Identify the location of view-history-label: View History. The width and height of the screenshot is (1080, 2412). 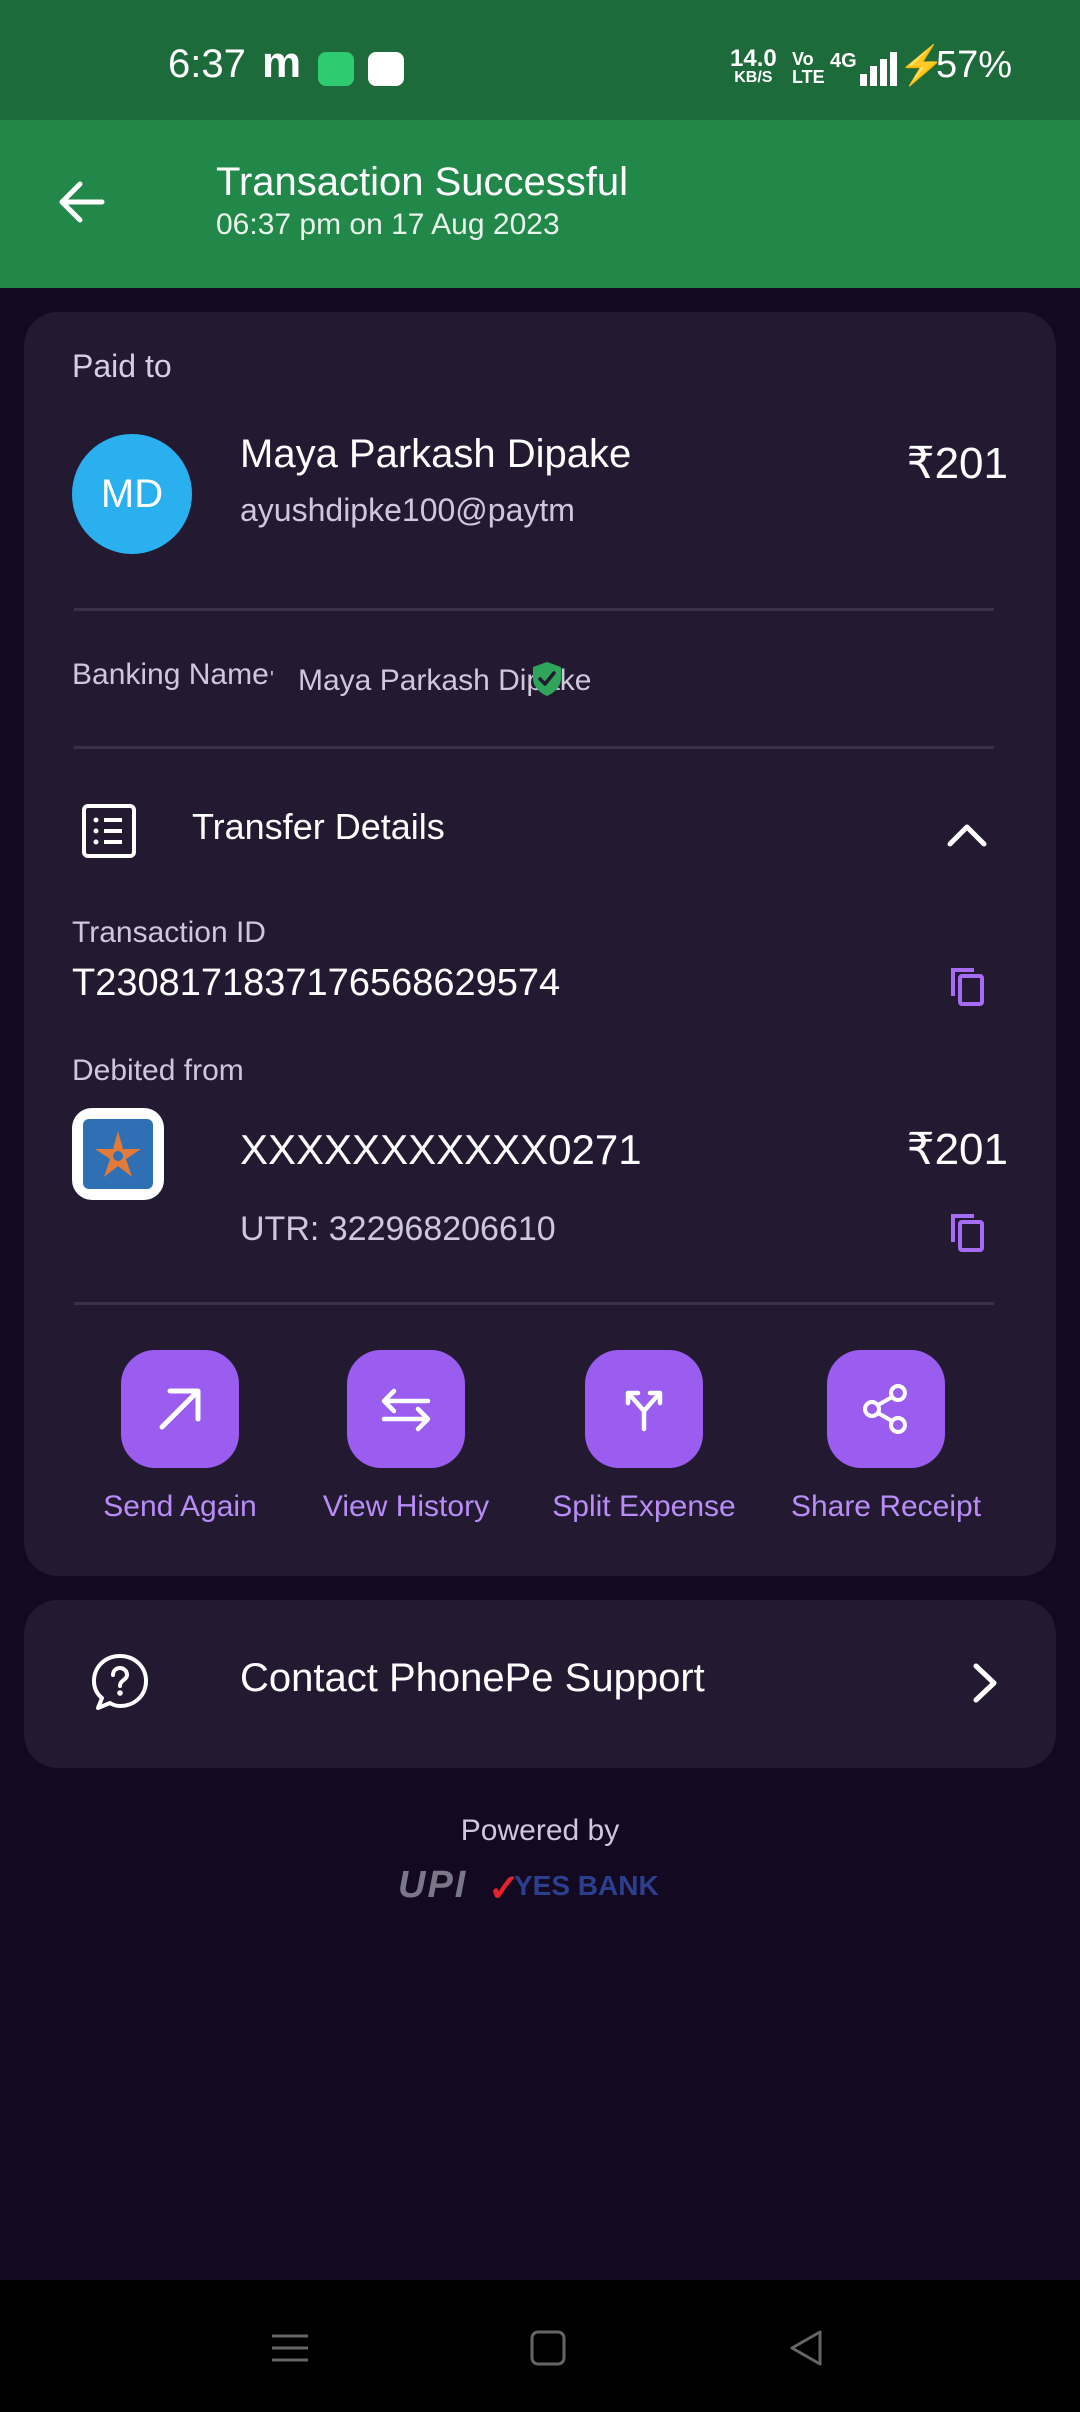
(406, 1506).